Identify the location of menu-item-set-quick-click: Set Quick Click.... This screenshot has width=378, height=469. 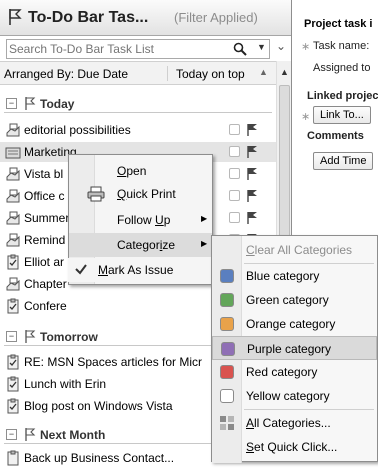
(294, 447).